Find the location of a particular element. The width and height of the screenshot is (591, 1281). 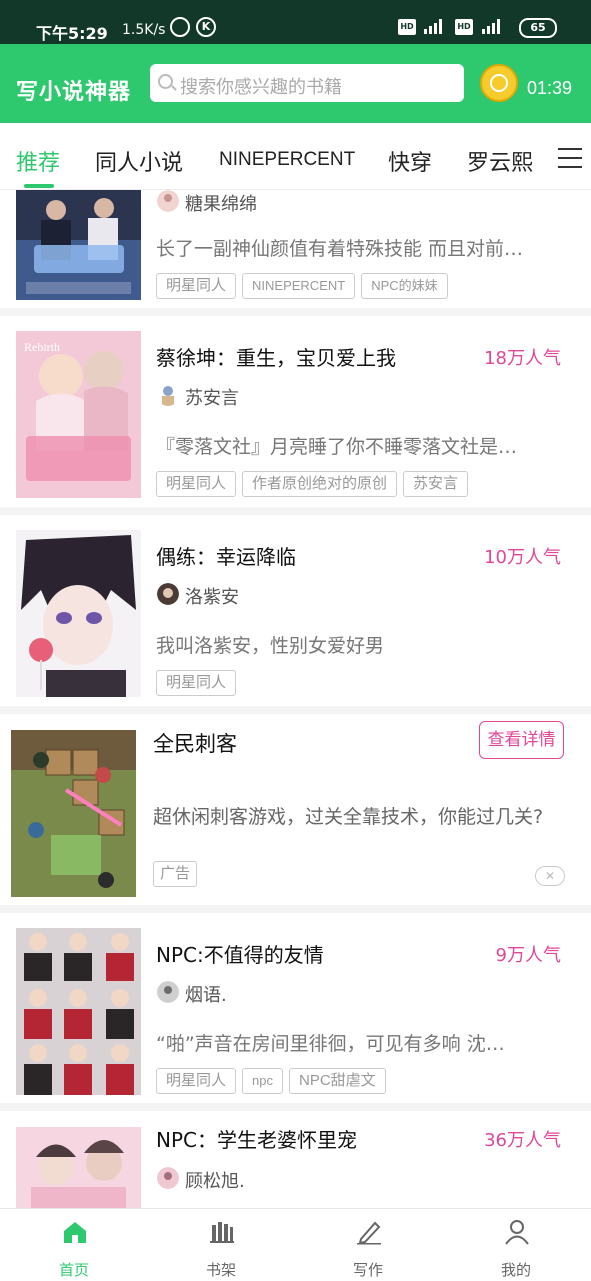

book-title: NPC：学生老婆怀里宠 is located at coordinates (256, 1140).